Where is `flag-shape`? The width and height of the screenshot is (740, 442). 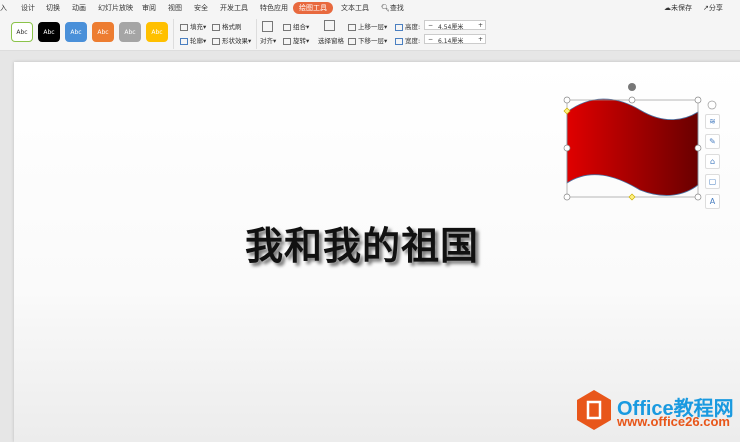
flag-shape is located at coordinates (632, 147).